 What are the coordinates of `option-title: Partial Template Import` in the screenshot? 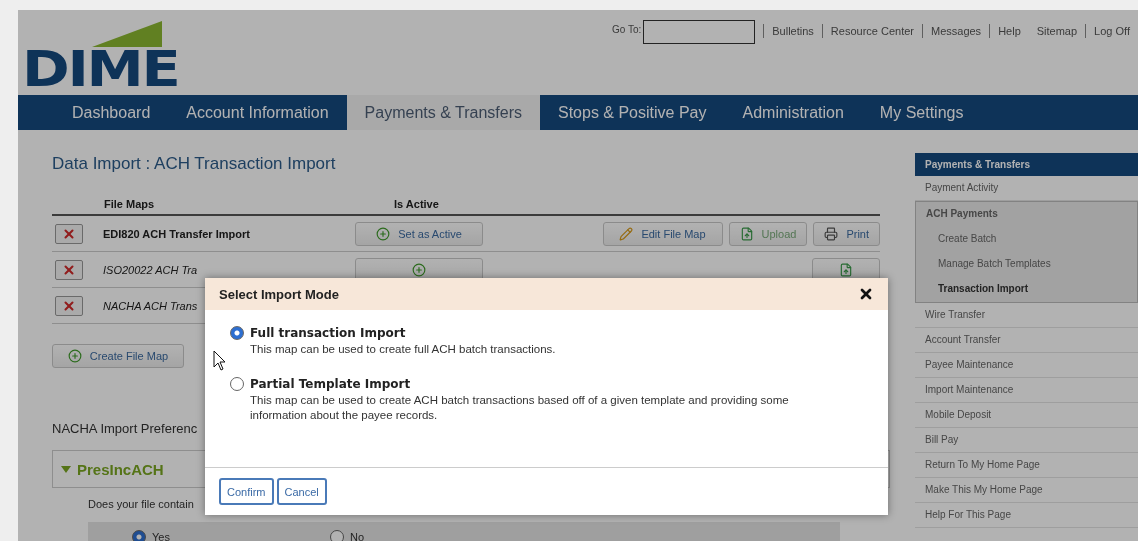 It's located at (331, 384).